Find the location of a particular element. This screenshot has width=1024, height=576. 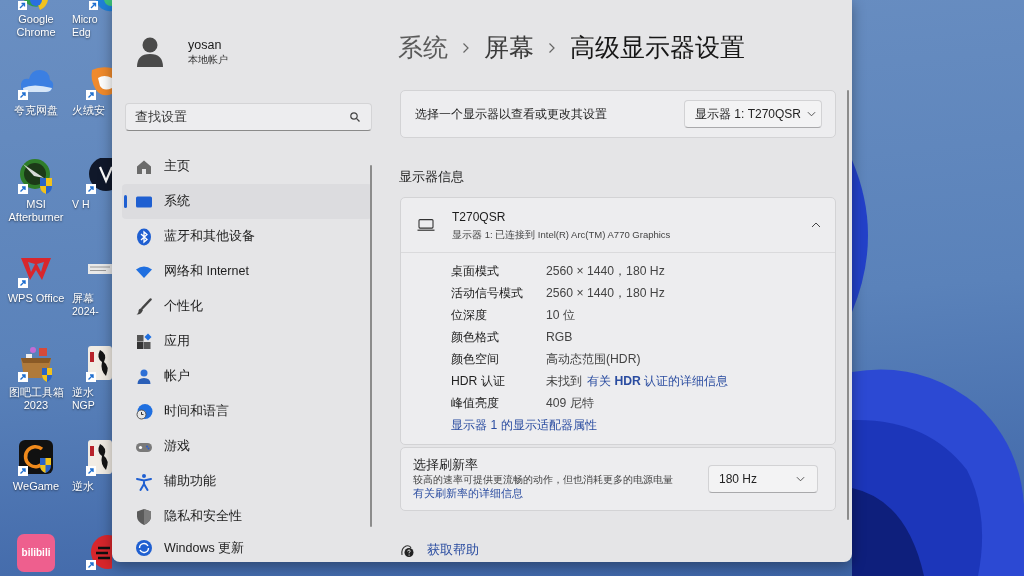

info-link: 有关 HDR 认证的详细信息 is located at coordinates (658, 381).